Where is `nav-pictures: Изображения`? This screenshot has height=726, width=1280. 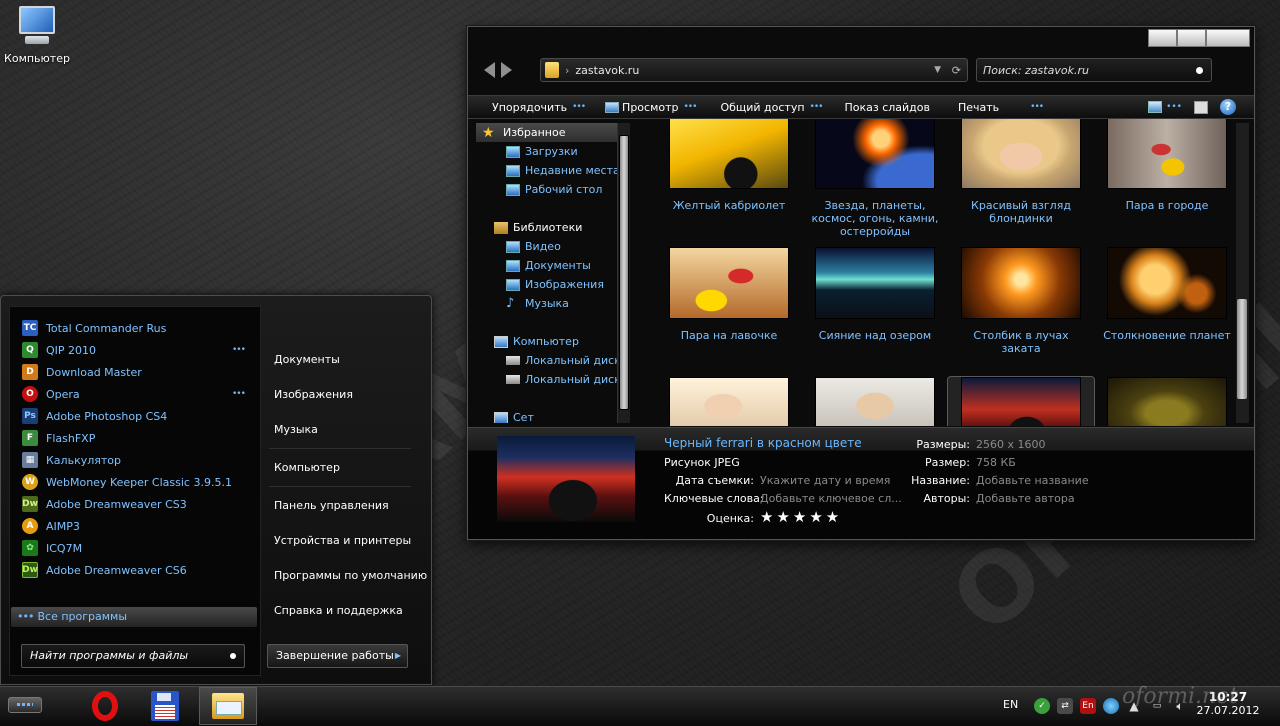
nav-pictures: Изображения is located at coordinates (553, 284).